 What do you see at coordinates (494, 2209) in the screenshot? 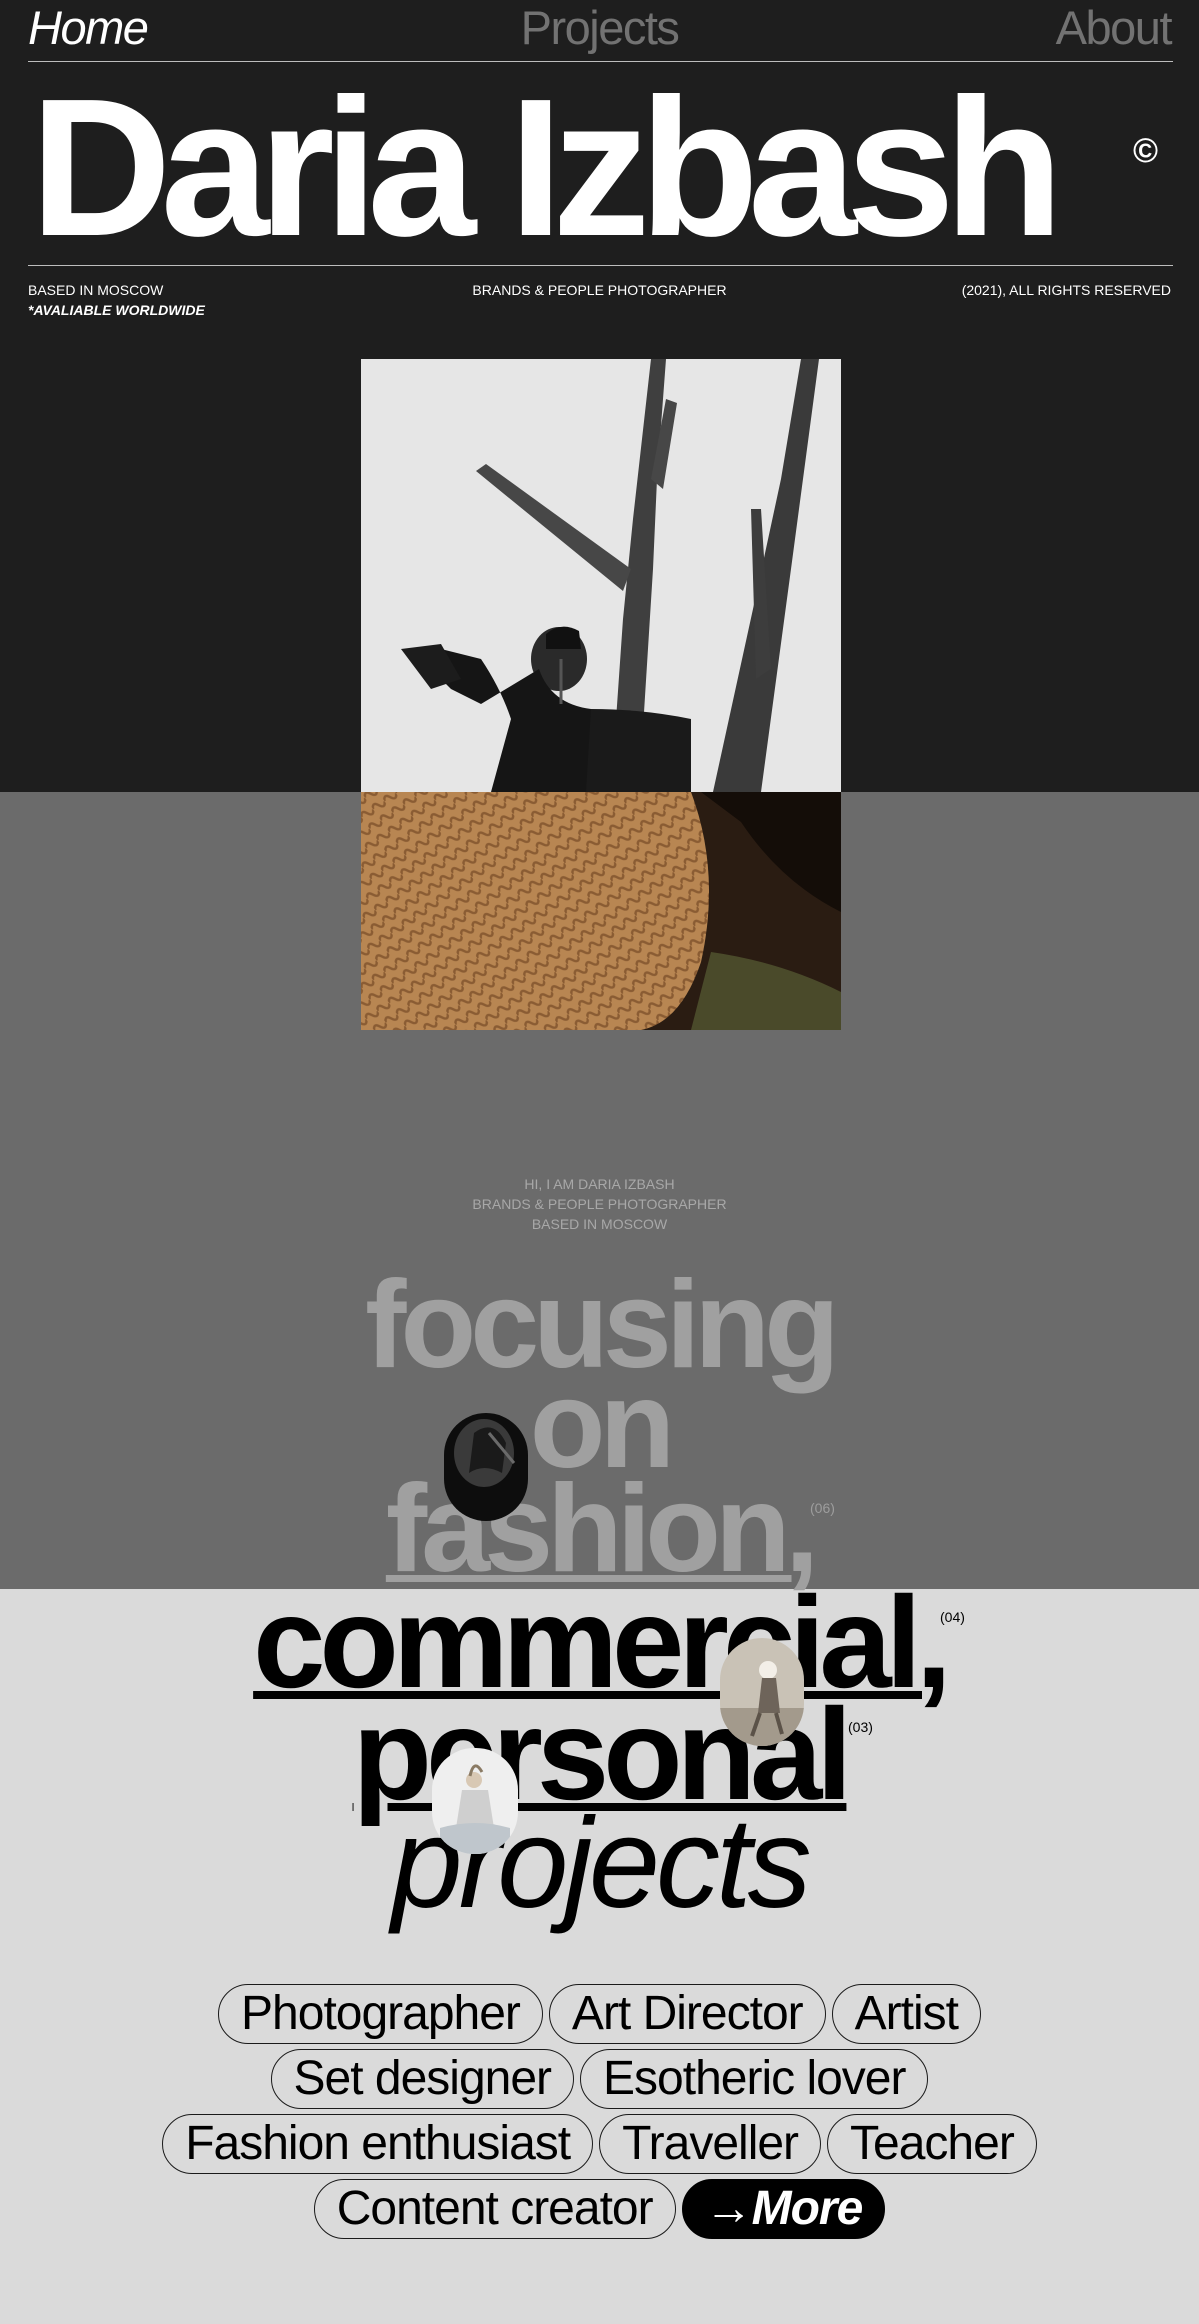
I see `tag-content-creator: Content creator` at bounding box center [494, 2209].